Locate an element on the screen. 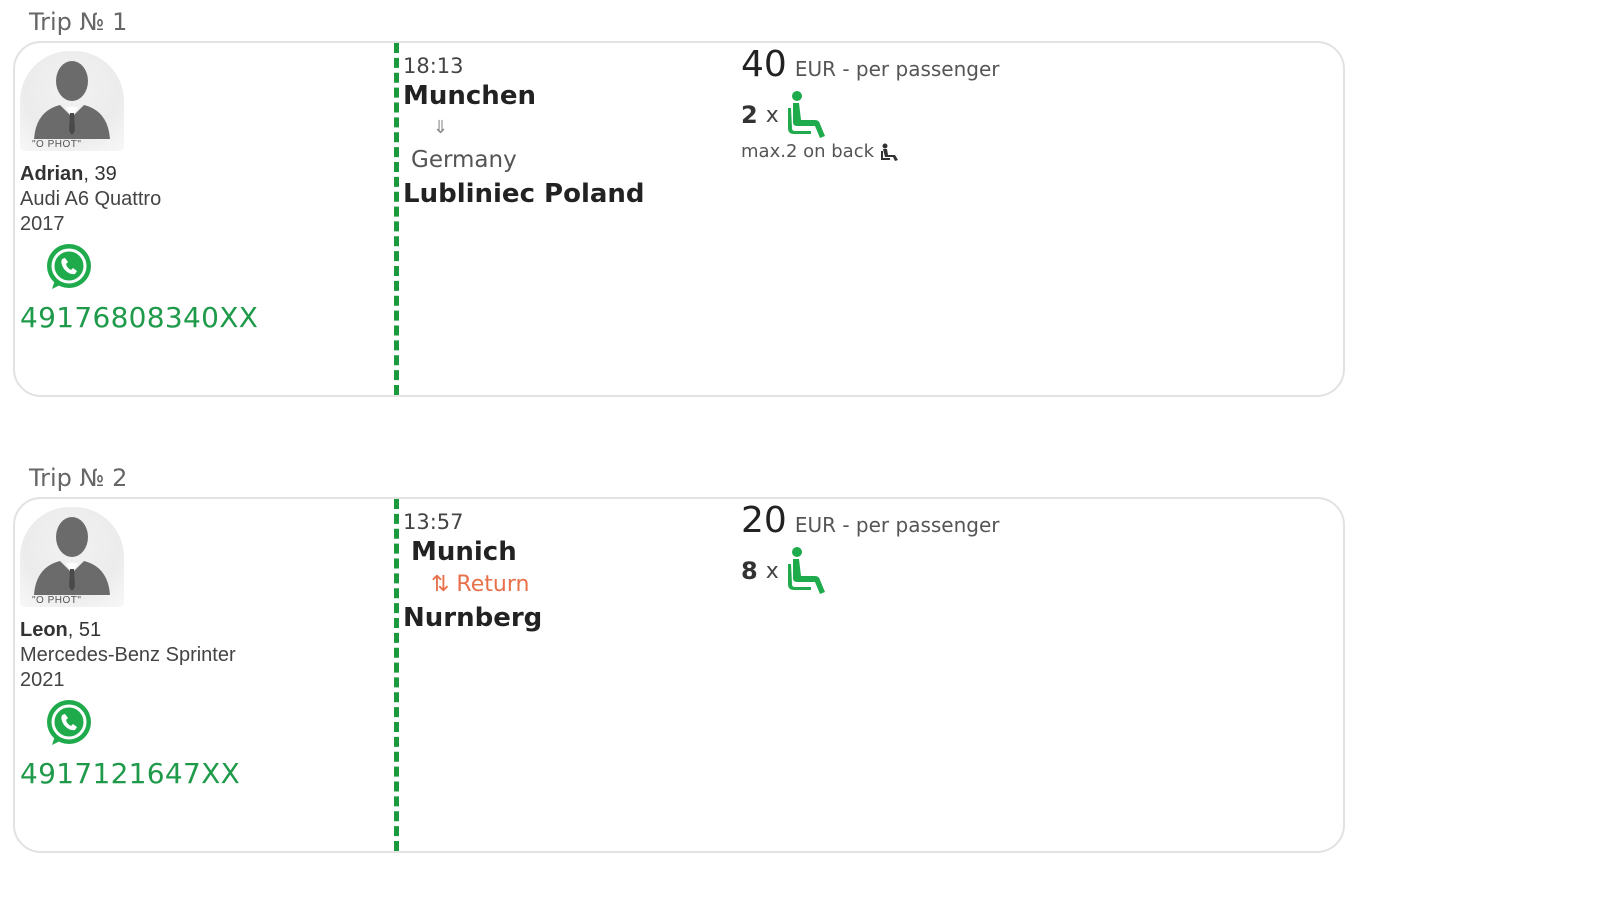  price-info: 40 EUR - per passenger 2 x max.2 on back is located at coordinates (981, 104).